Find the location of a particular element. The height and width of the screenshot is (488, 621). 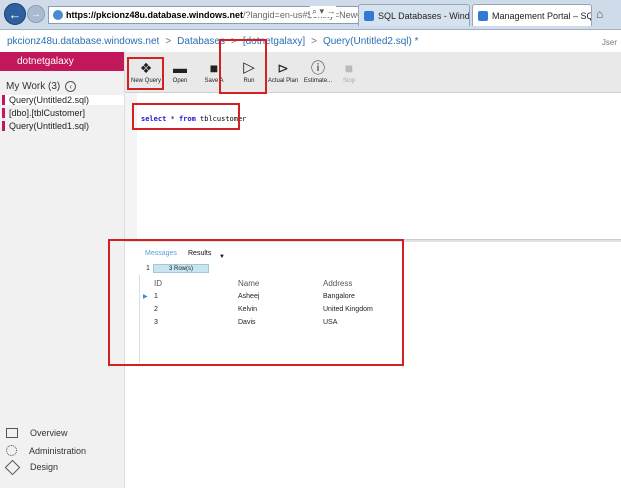

button-label: Stop is located at coordinates (349, 81).